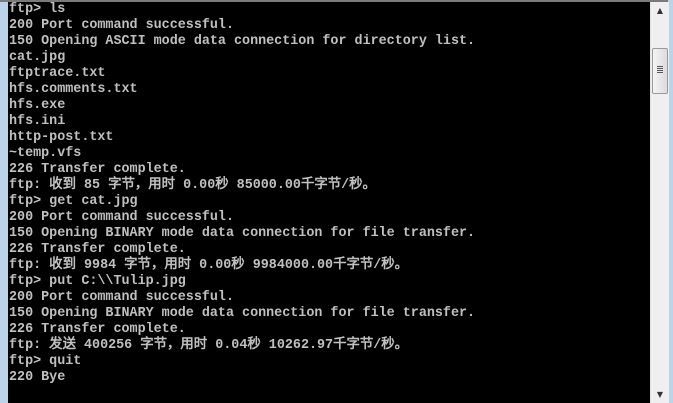 This screenshot has height=403, width=673. I want to click on vertical-scrollbar: ▲ ▼, so click(659, 202).